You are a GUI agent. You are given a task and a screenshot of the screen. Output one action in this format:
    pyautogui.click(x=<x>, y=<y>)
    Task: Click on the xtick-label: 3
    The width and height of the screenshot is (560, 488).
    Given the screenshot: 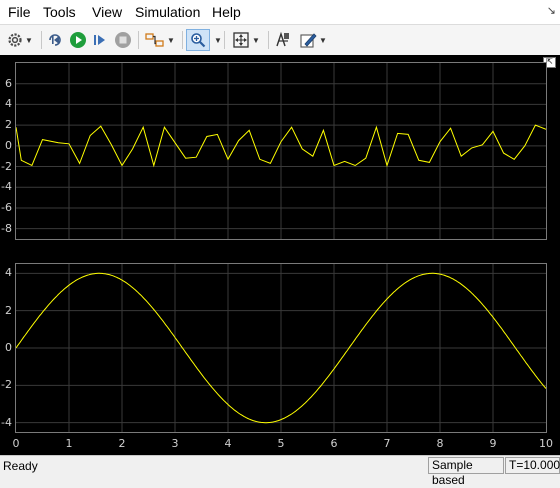 What is the action you would take?
    pyautogui.click(x=175, y=443)
    